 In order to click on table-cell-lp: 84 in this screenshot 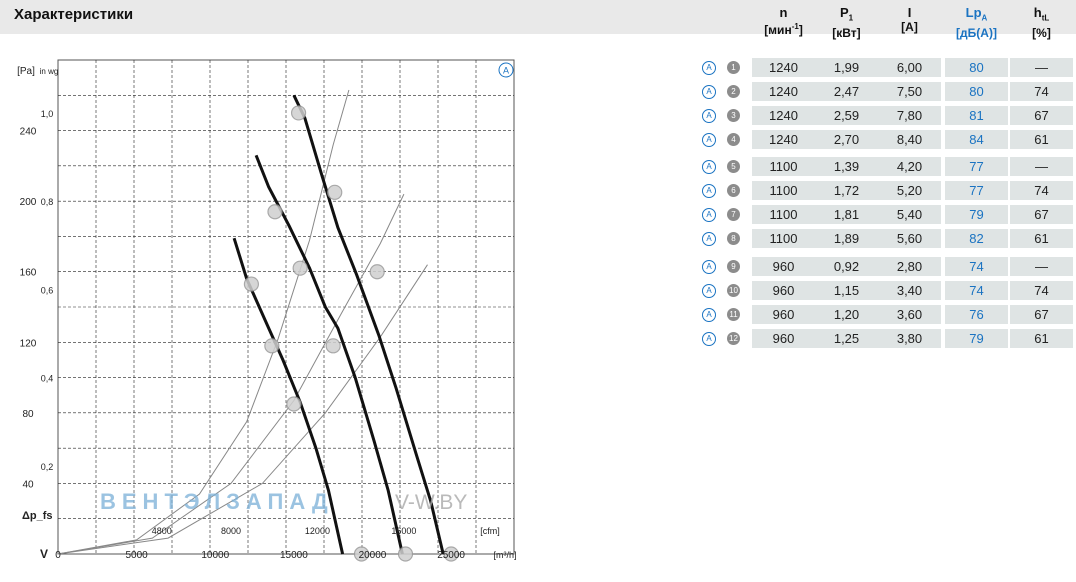, I will do `click(976, 139)`.